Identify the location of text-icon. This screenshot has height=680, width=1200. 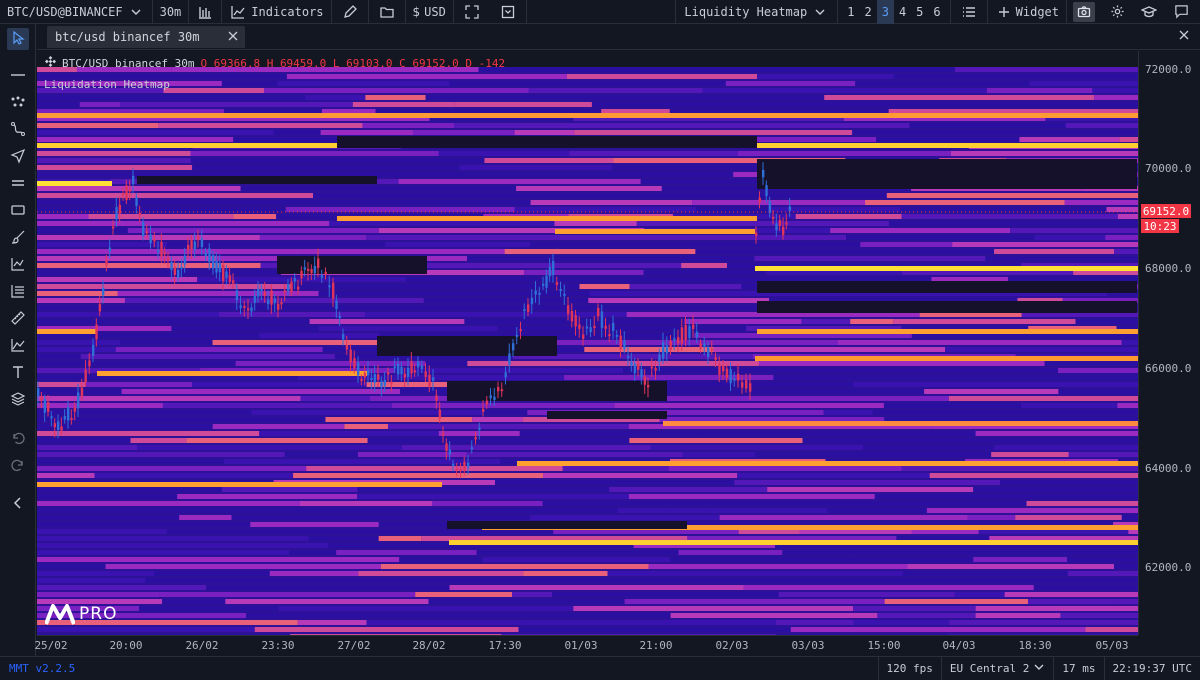
(18, 373).